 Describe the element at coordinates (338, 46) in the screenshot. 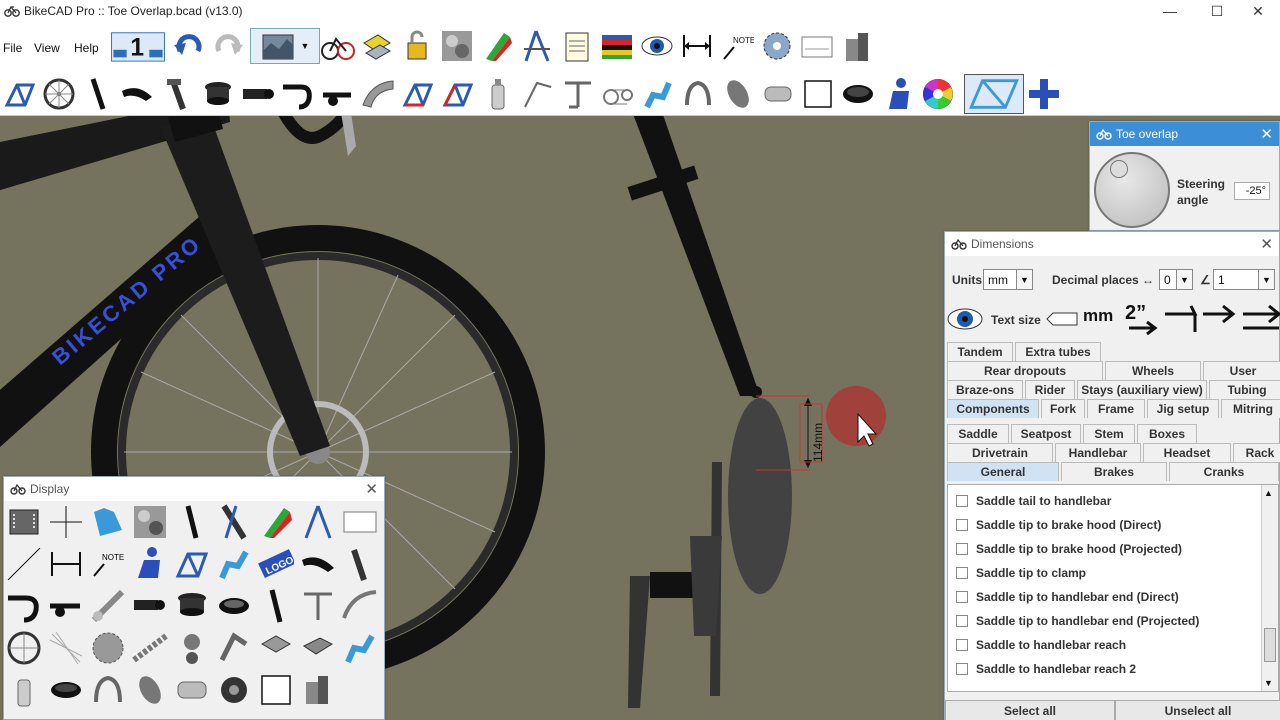

I see `bike-wheel-icon` at that location.